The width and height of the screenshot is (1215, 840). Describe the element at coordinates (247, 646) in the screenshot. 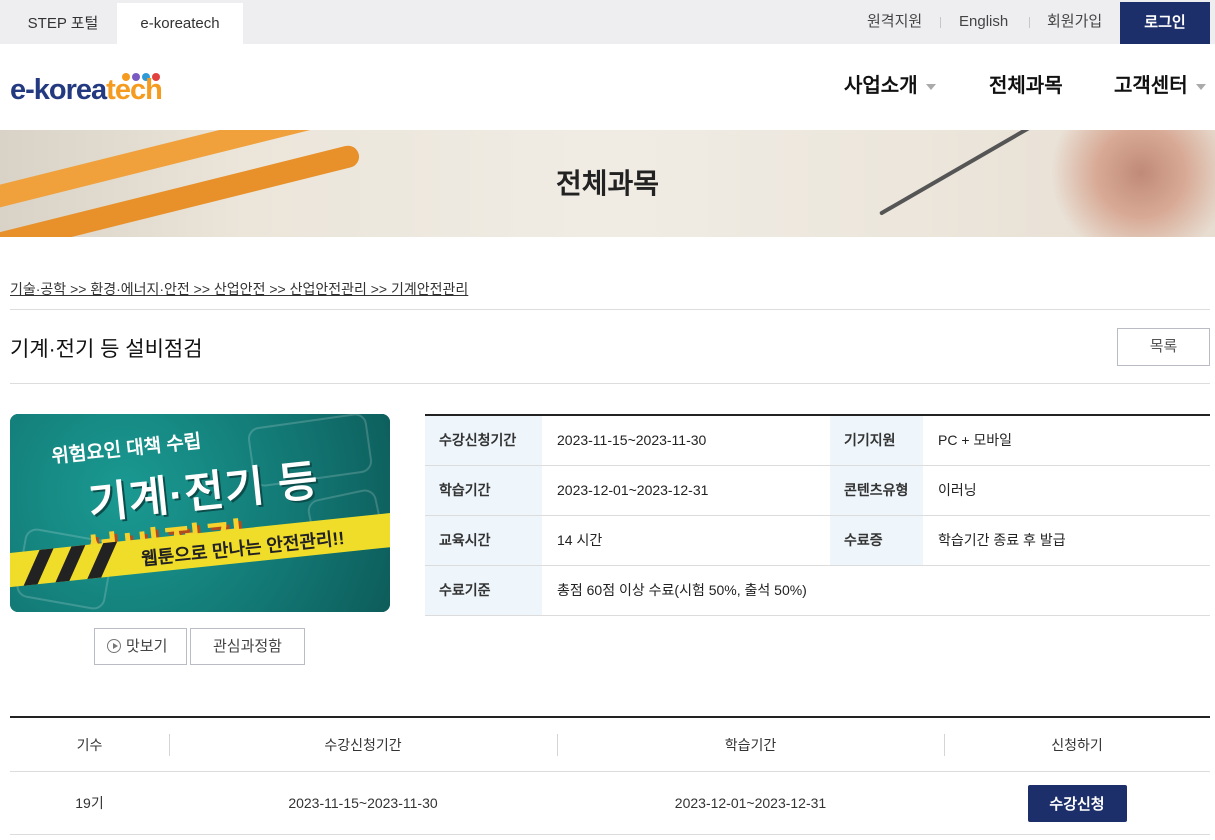

I see `wishlist-button: 관심과정함` at that location.